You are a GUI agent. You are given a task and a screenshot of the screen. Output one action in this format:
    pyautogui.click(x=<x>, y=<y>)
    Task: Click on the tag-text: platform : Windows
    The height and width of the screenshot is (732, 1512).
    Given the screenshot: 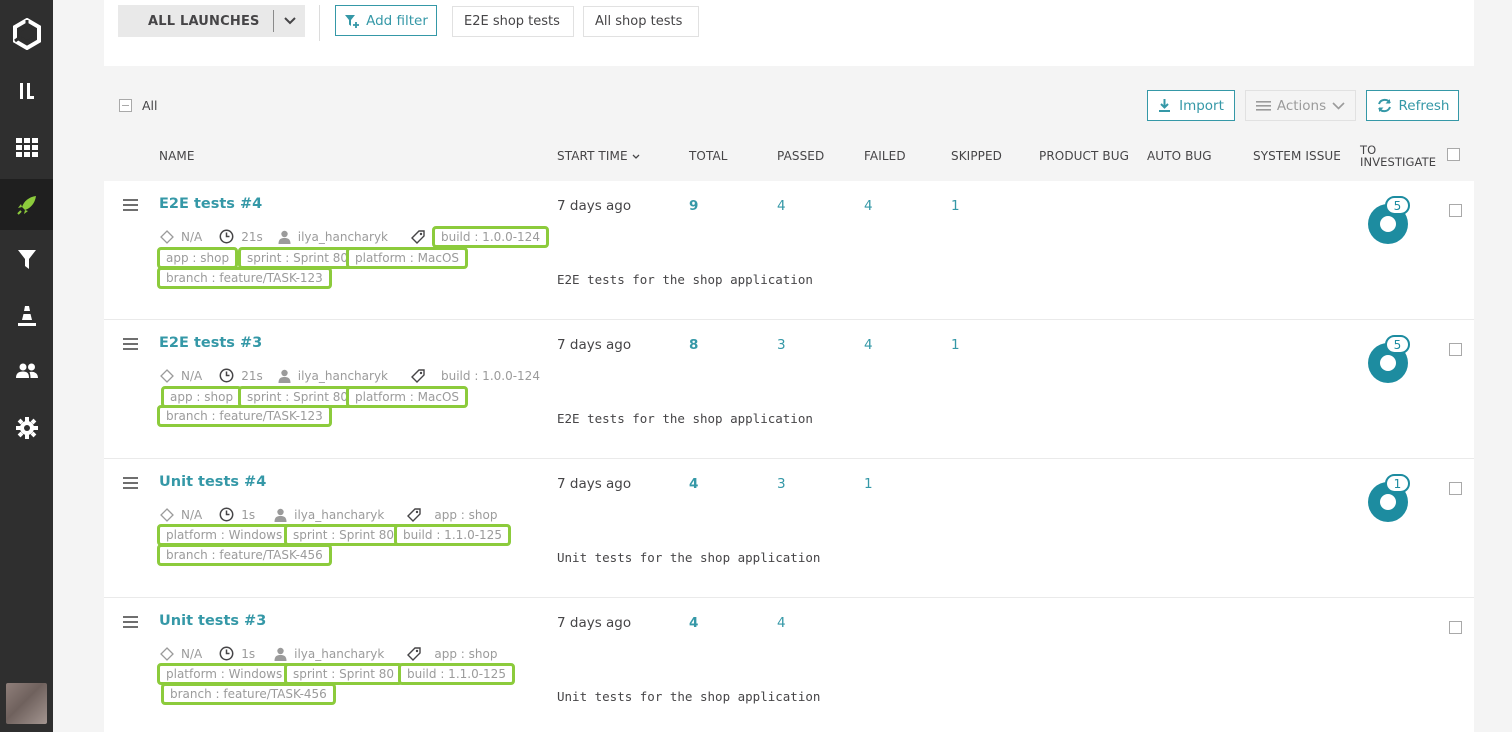 What is the action you would take?
    pyautogui.click(x=224, y=674)
    